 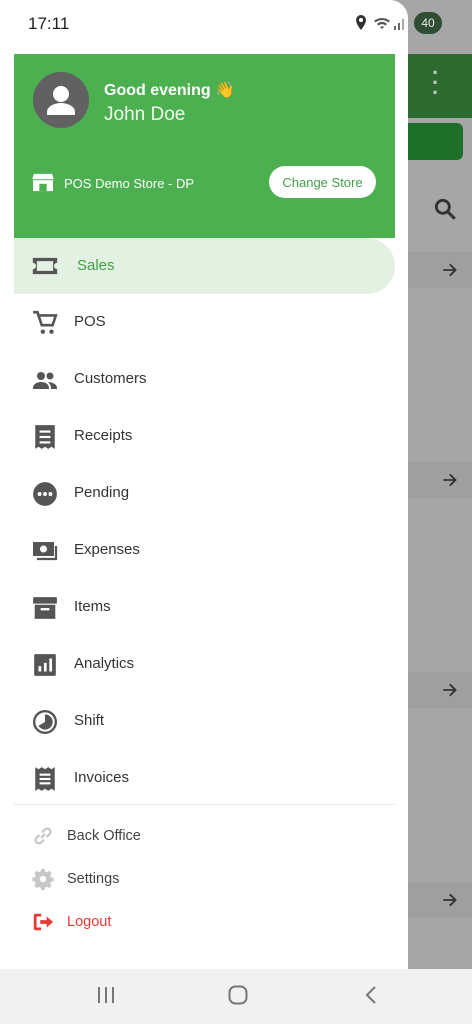 What do you see at coordinates (92, 606) in the screenshot?
I see `menu-item-label: Items` at bounding box center [92, 606].